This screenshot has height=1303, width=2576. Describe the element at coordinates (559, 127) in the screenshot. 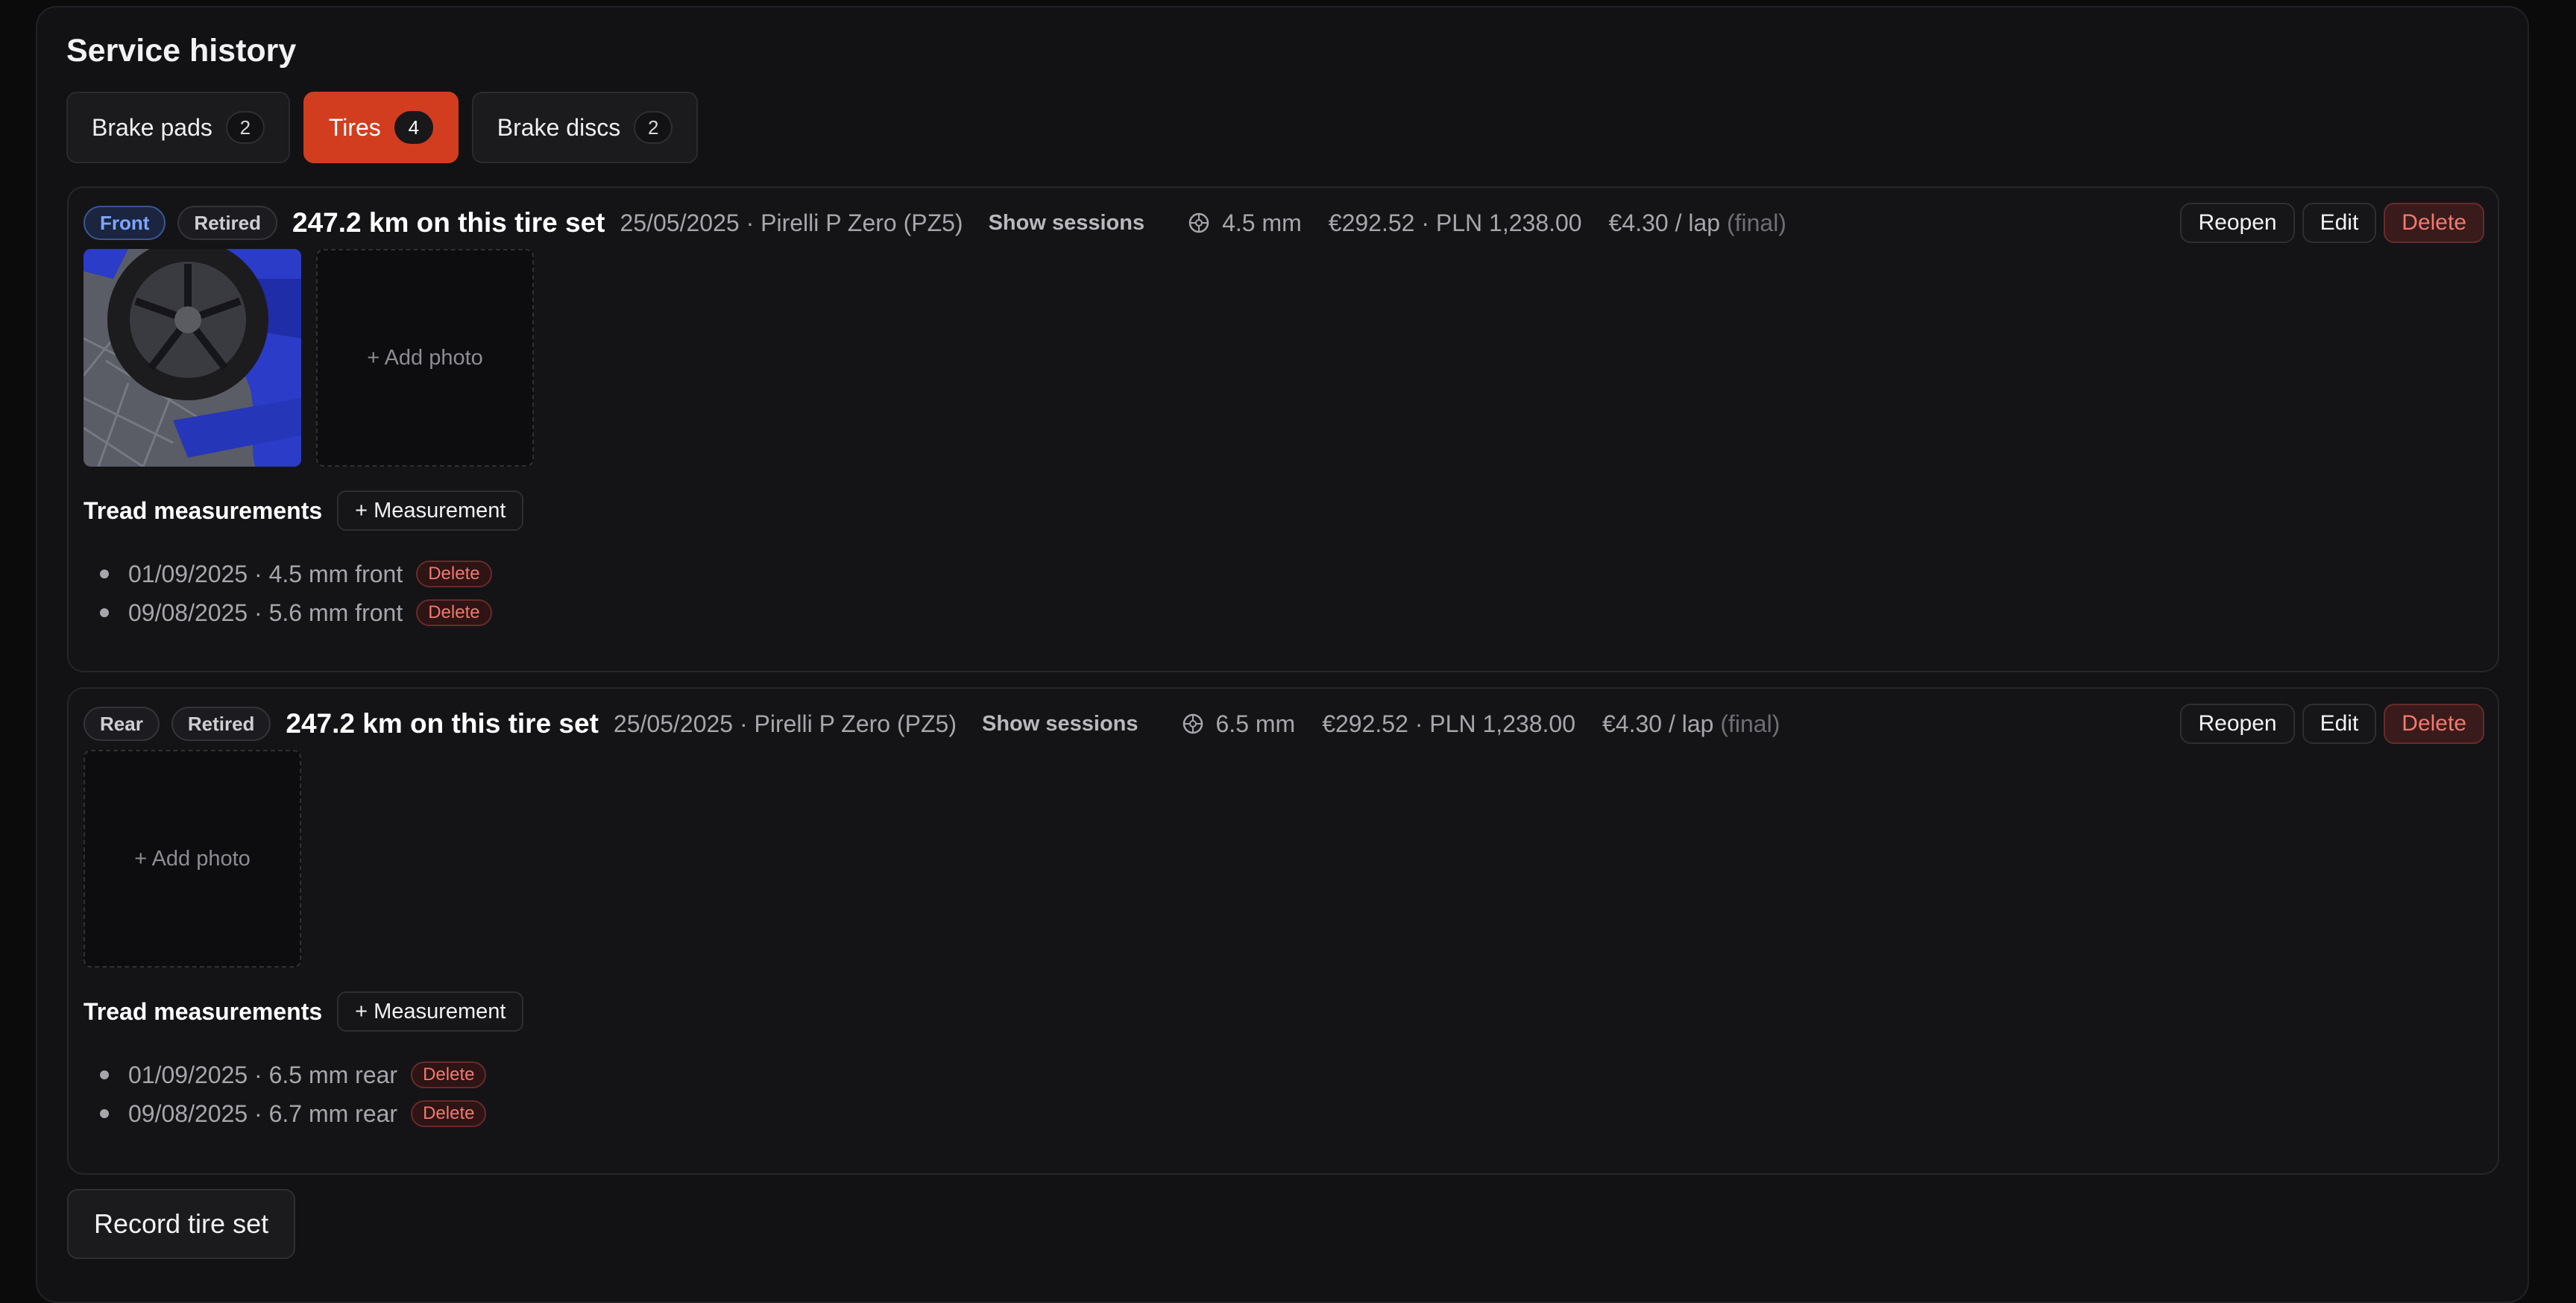

I see `tab-label: Brake discs` at that location.